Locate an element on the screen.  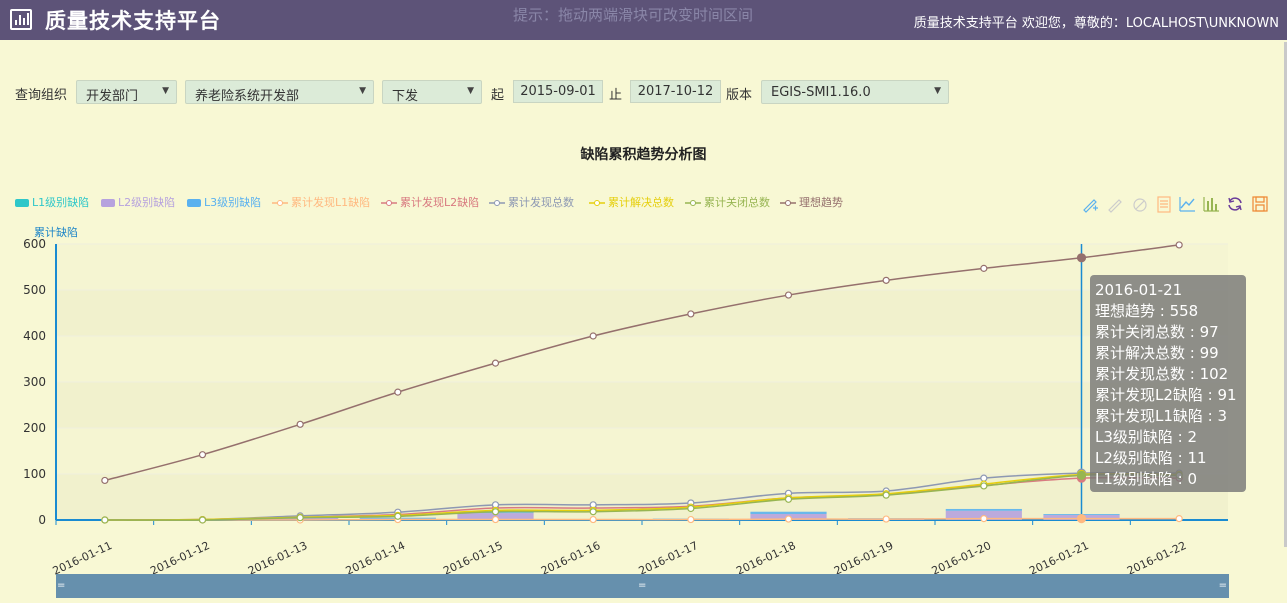
version-label: 版本 is located at coordinates (739, 95).